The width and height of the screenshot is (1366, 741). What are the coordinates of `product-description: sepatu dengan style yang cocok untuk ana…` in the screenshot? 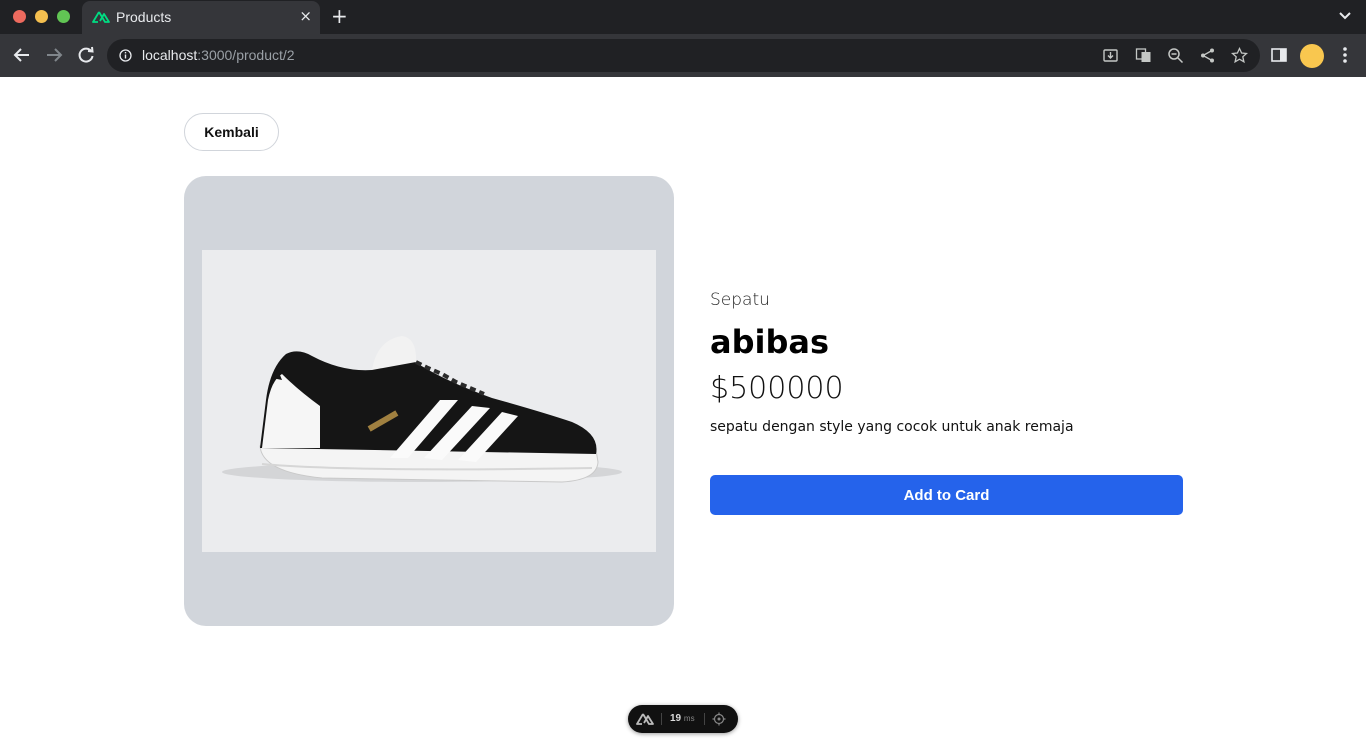 It's located at (892, 427).